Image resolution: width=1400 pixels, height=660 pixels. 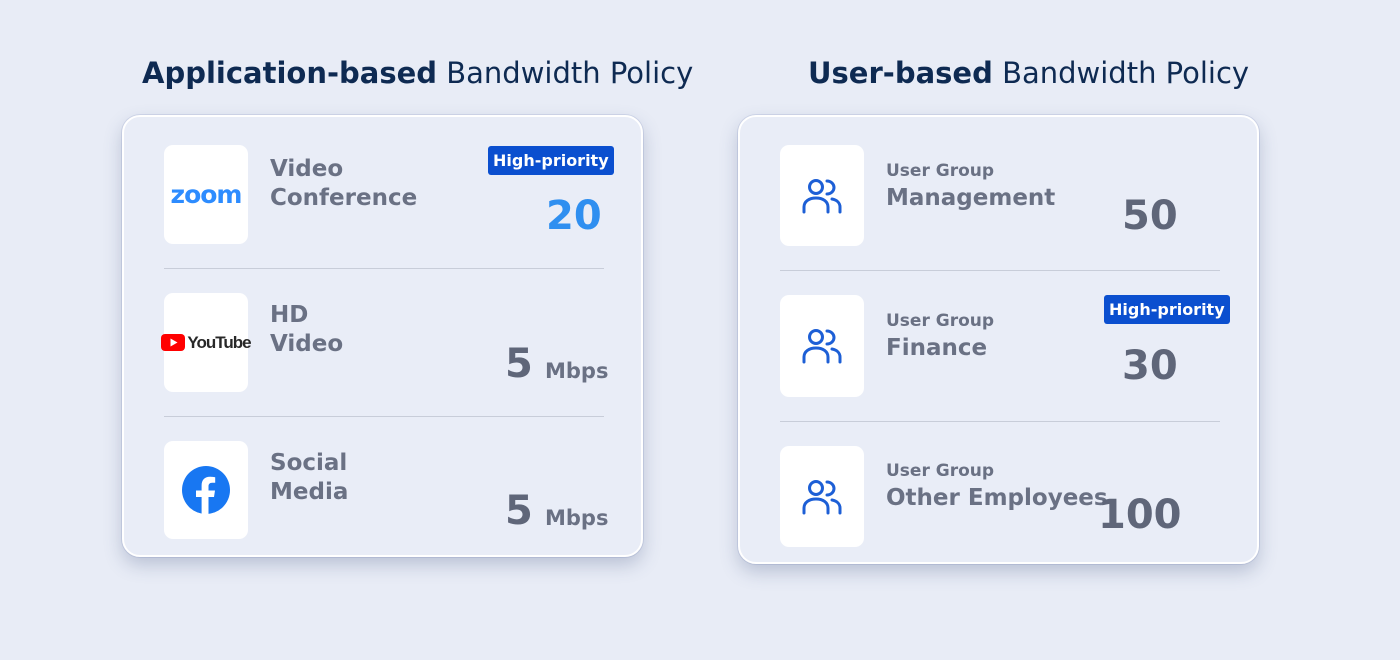 What do you see at coordinates (343, 184) in the screenshot?
I see `app-row-label: Video Conference` at bounding box center [343, 184].